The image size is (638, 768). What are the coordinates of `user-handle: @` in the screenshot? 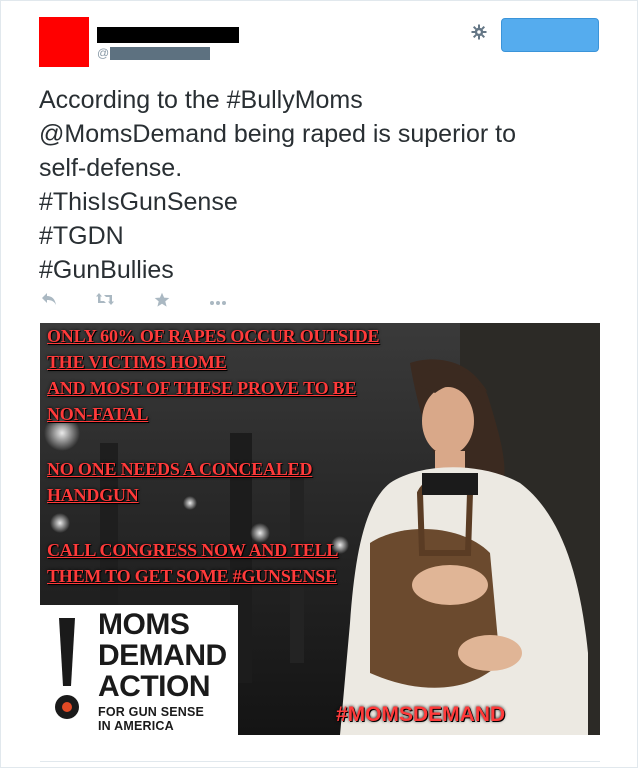 It's located at (154, 53).